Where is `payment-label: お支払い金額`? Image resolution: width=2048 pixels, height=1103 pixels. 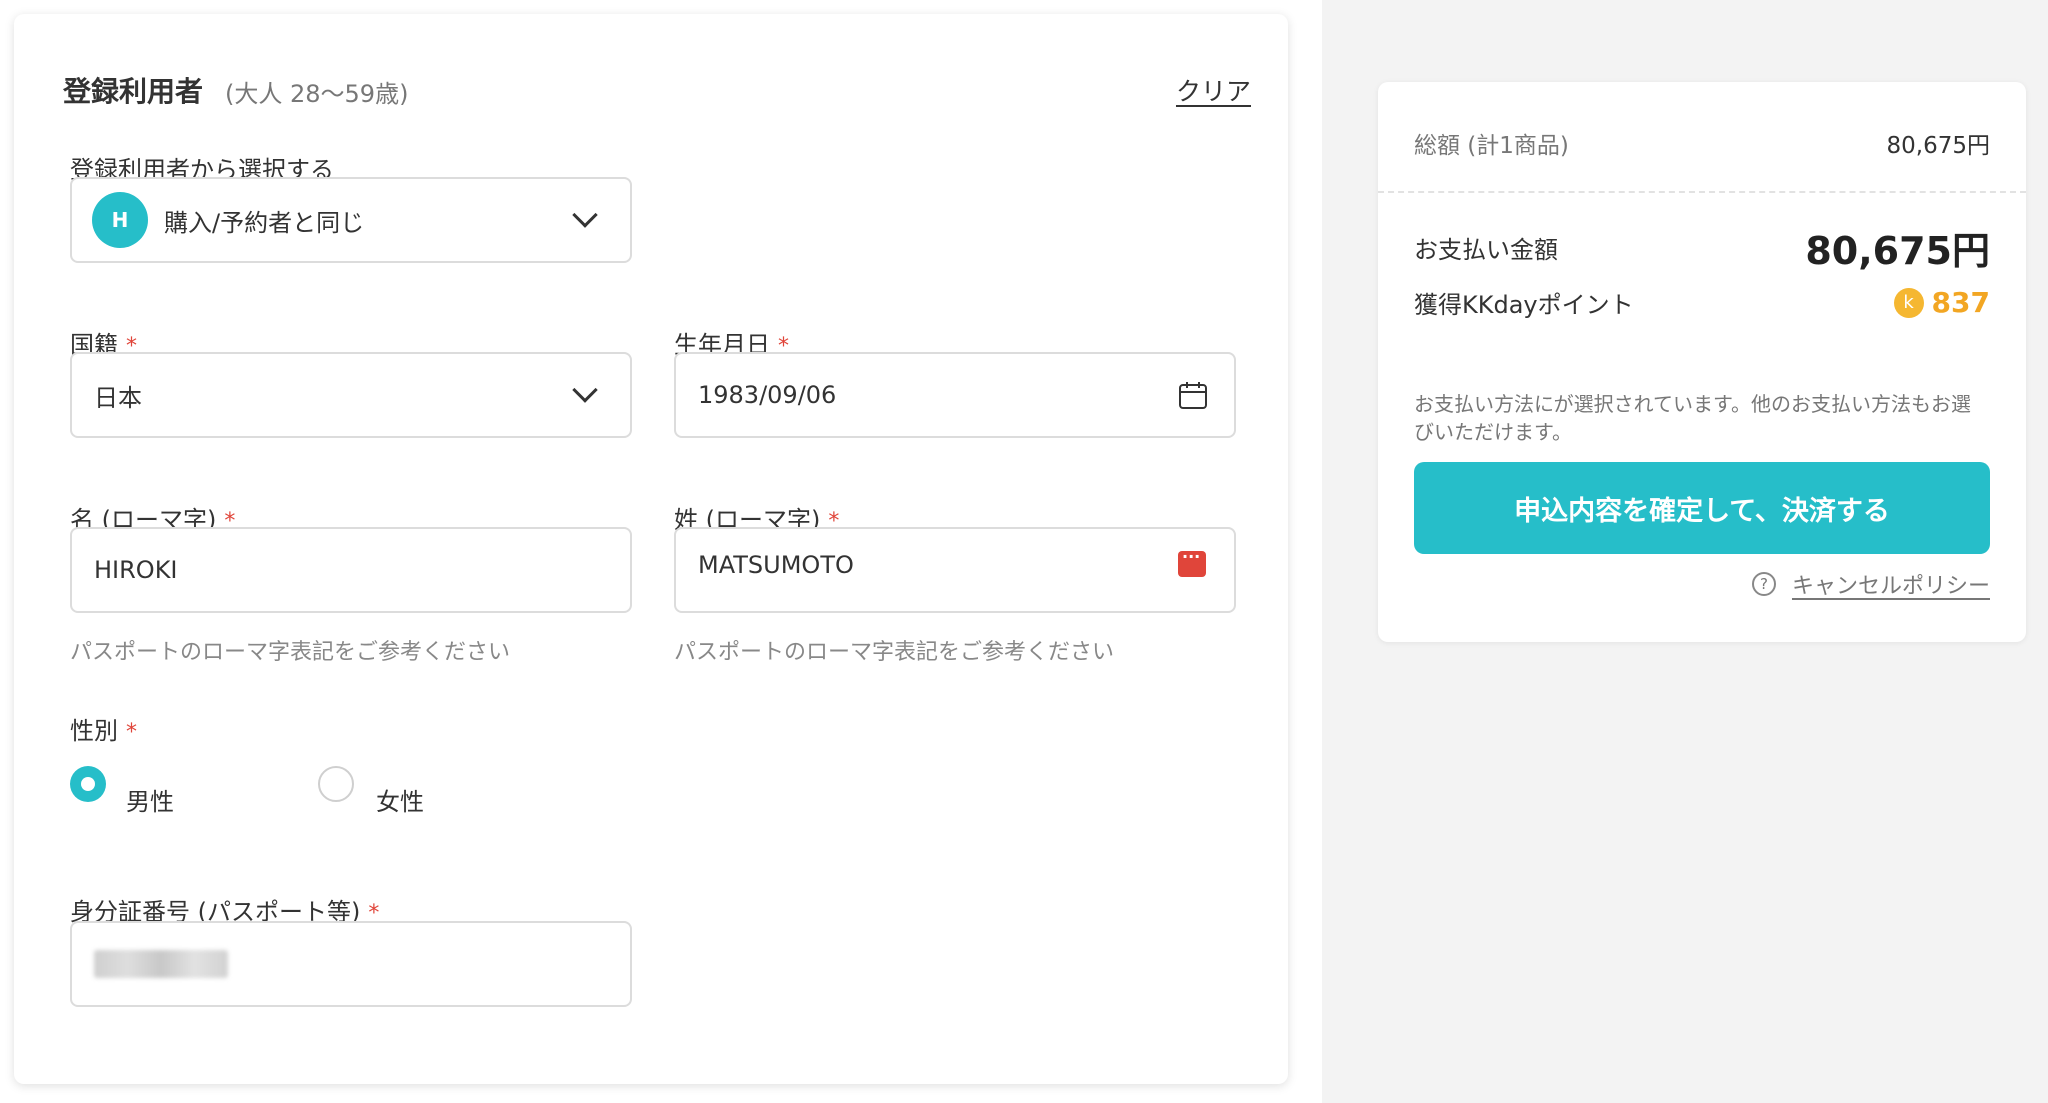 payment-label: お支払い金額 is located at coordinates (1486, 250).